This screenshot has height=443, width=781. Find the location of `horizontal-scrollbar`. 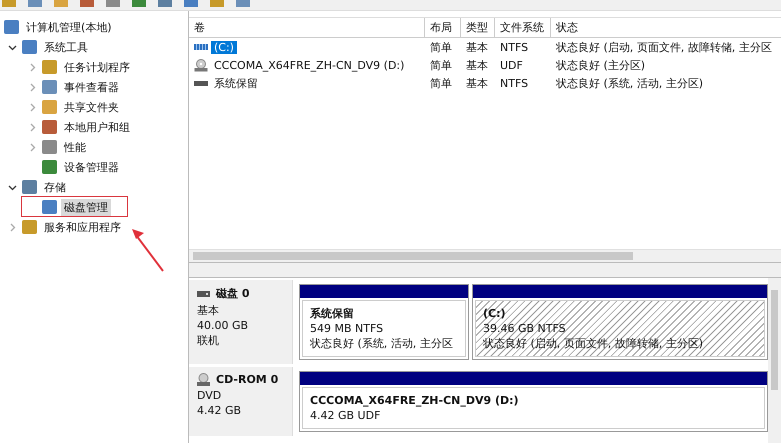

horizontal-scrollbar is located at coordinates (485, 255).